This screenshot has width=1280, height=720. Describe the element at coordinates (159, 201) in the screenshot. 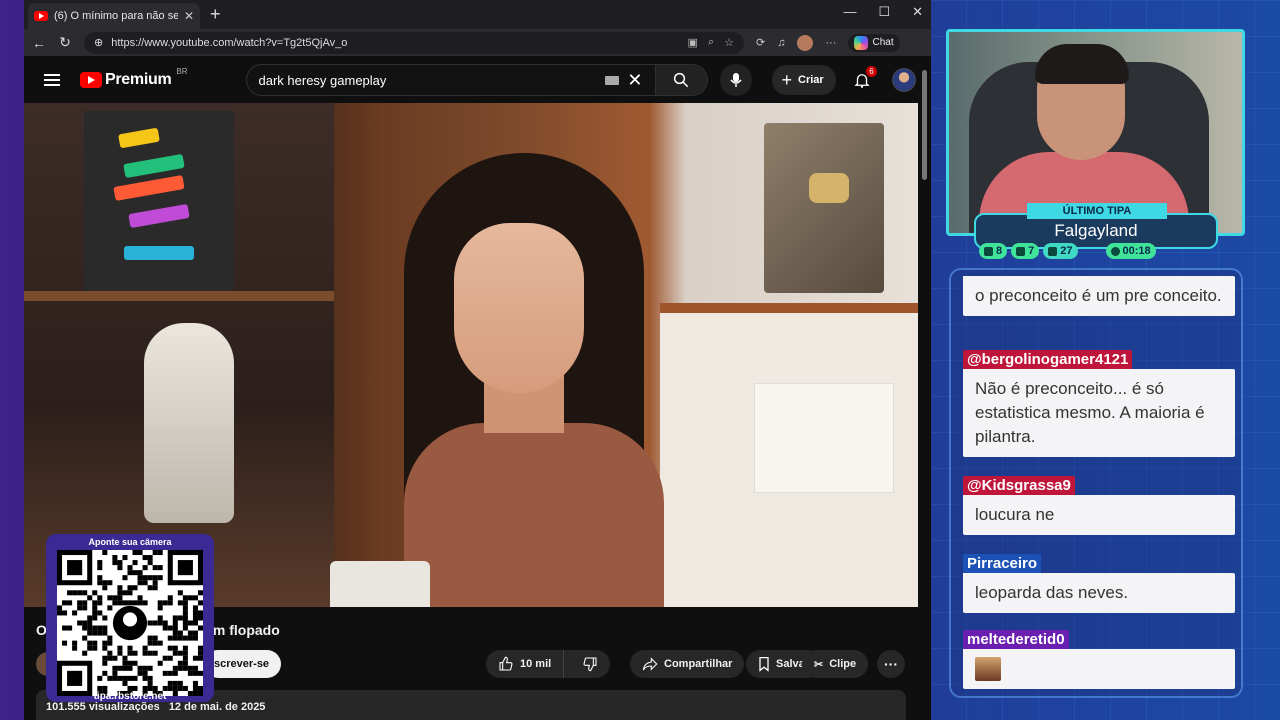

I see `video-scene-book` at that location.